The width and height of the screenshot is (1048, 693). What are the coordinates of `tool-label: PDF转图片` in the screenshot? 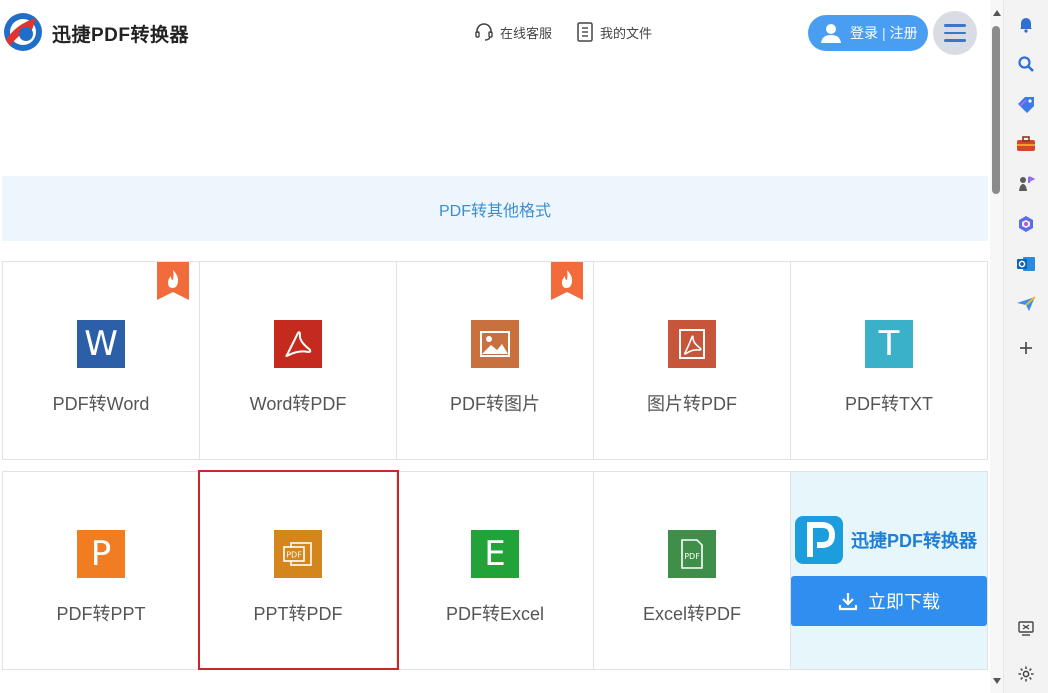 It's located at (495, 404).